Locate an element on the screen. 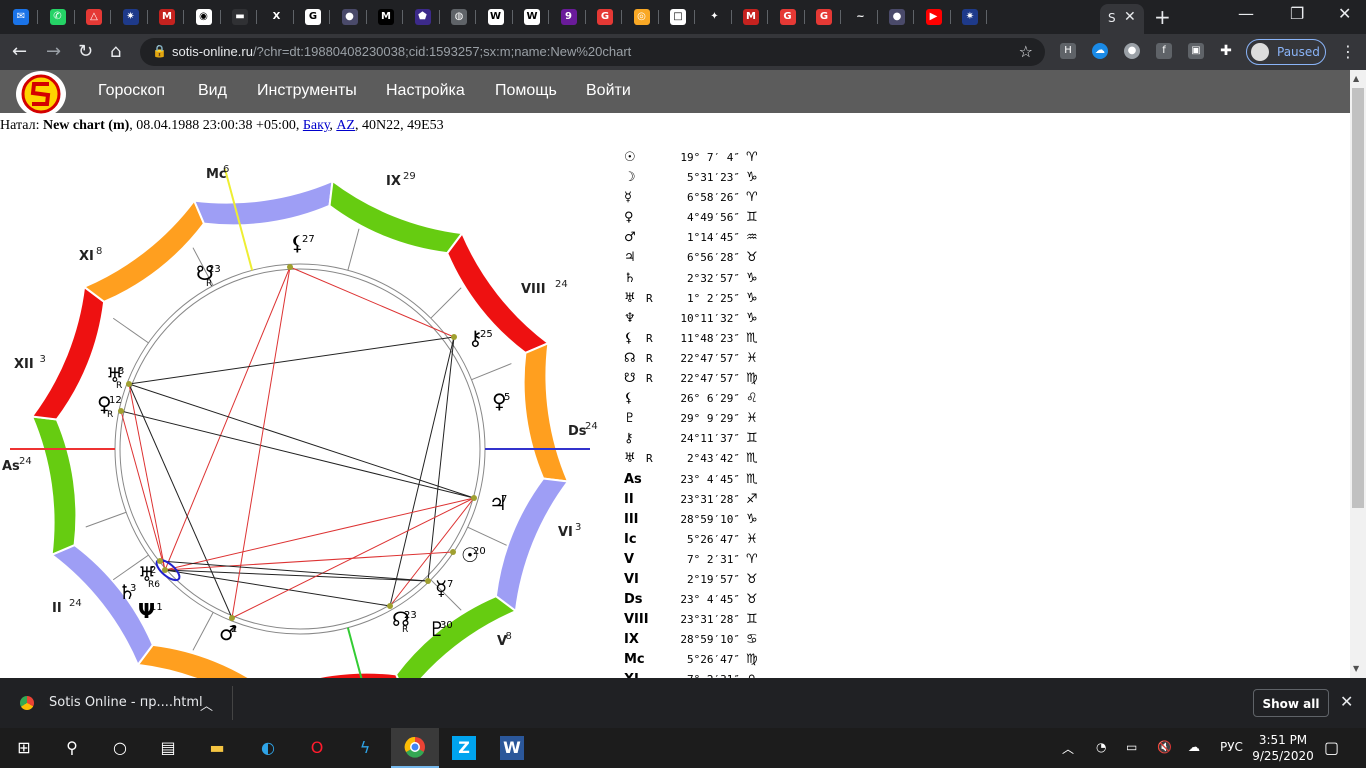  extension-cloud-icon: ☁ is located at coordinates (1100, 51).